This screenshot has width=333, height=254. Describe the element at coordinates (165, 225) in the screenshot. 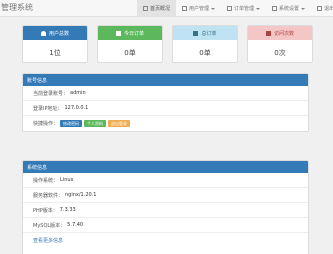

I see `system-row-mysql: MySQL版本： 5.7.40` at that location.